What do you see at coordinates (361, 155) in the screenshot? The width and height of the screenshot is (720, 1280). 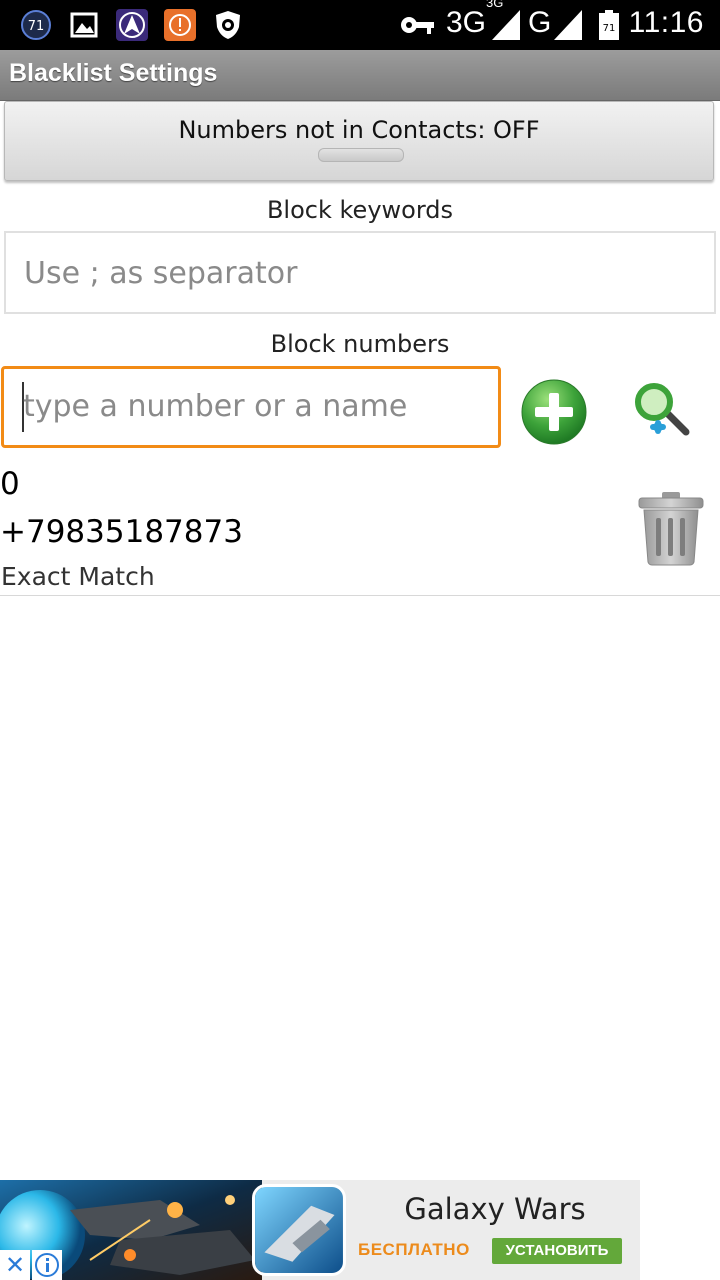 I see `toggle-state-indicator` at bounding box center [361, 155].